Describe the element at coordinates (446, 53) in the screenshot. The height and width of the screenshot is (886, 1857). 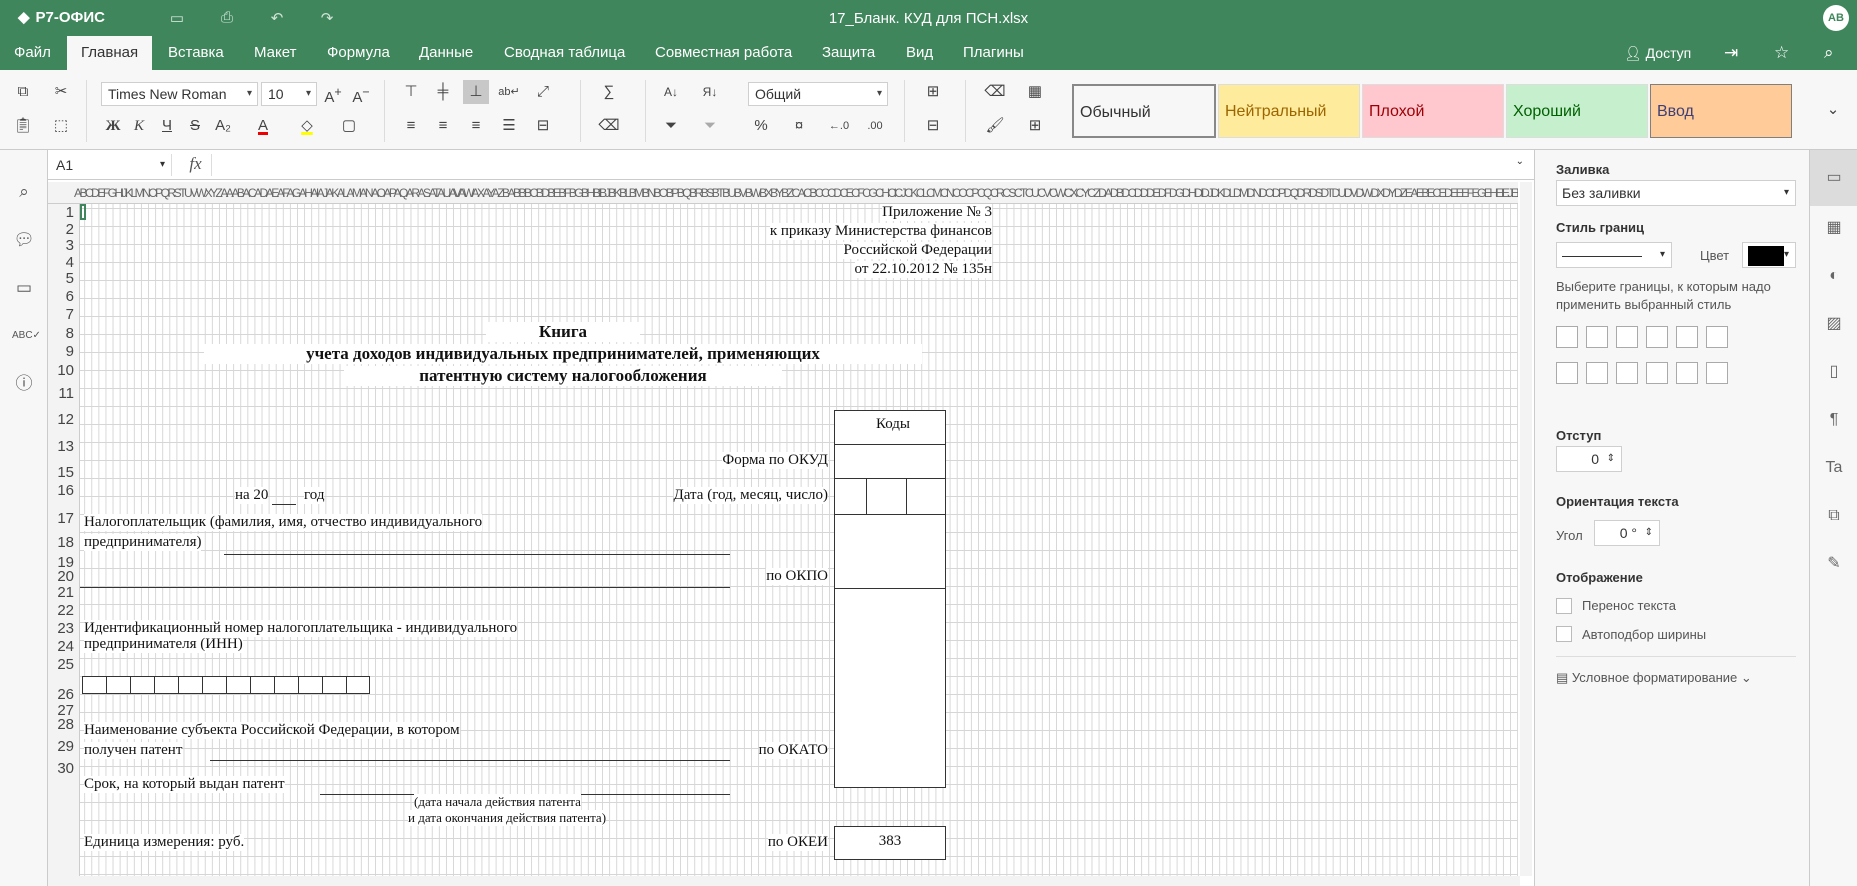
I see `tab-data: Данные` at that location.